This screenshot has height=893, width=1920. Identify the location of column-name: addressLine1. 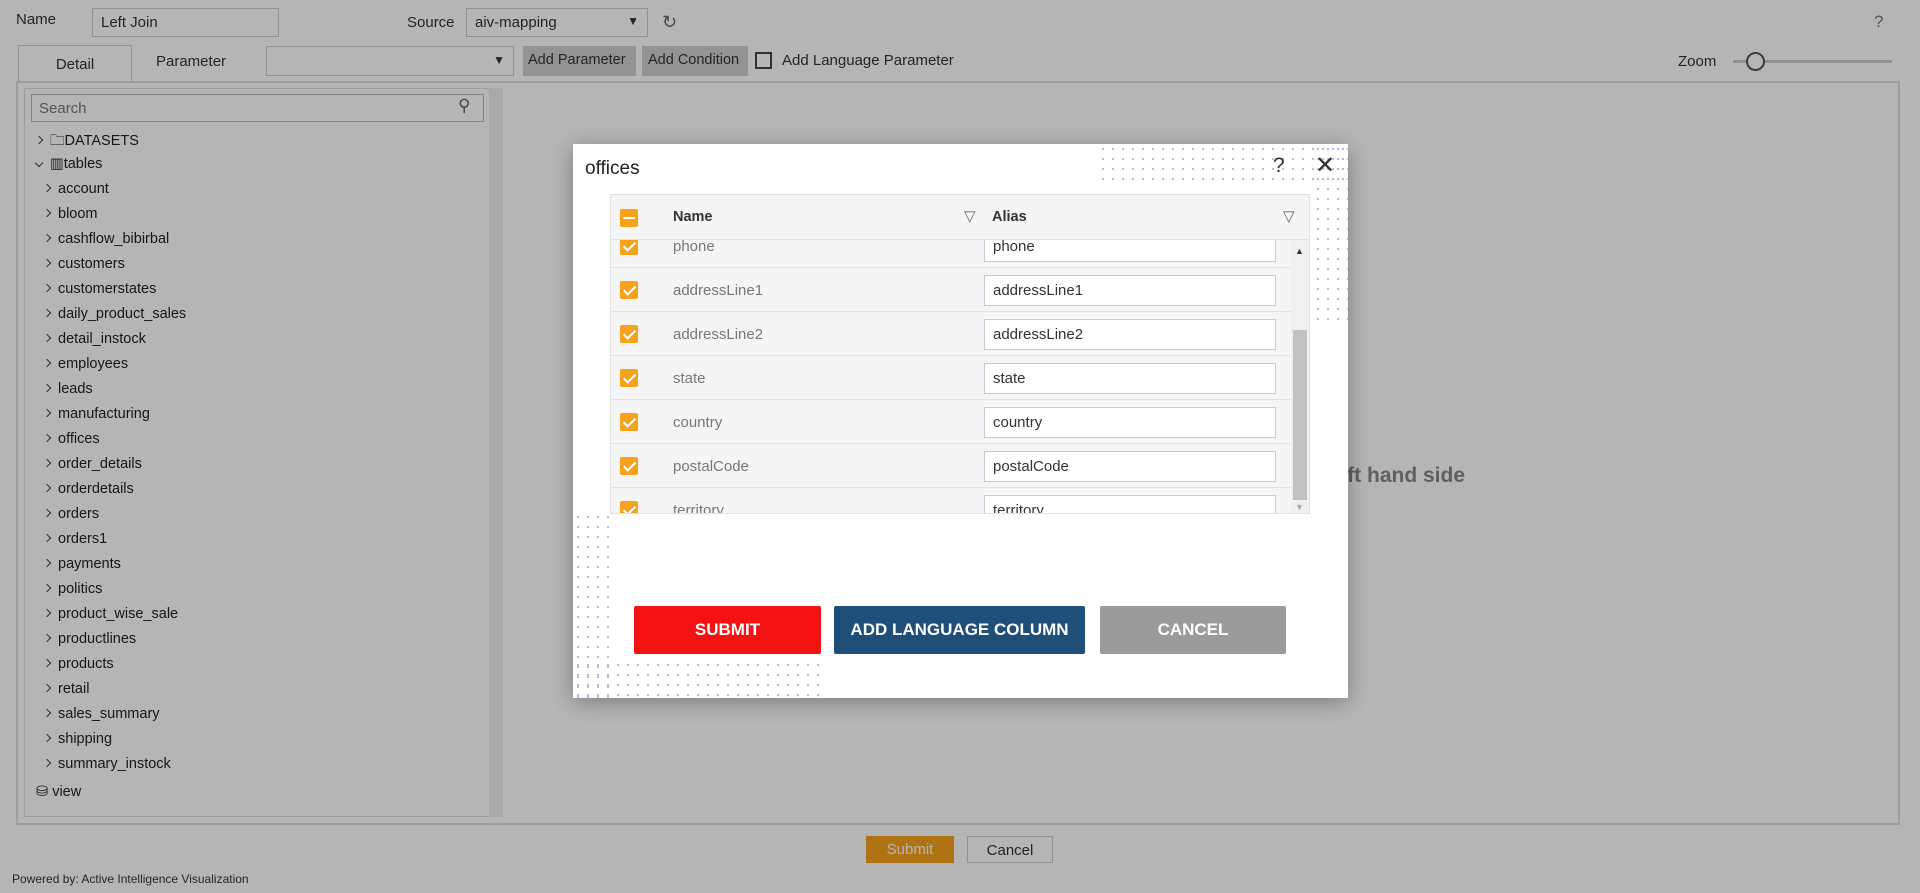
(718, 290).